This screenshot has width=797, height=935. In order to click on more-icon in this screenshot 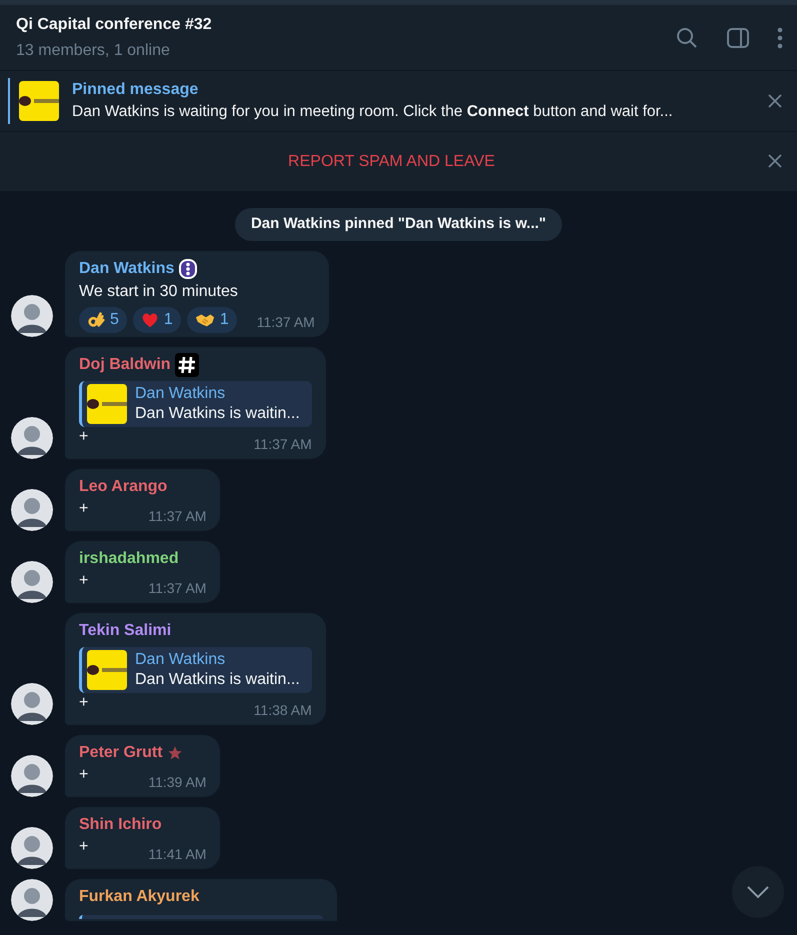, I will do `click(780, 38)`.